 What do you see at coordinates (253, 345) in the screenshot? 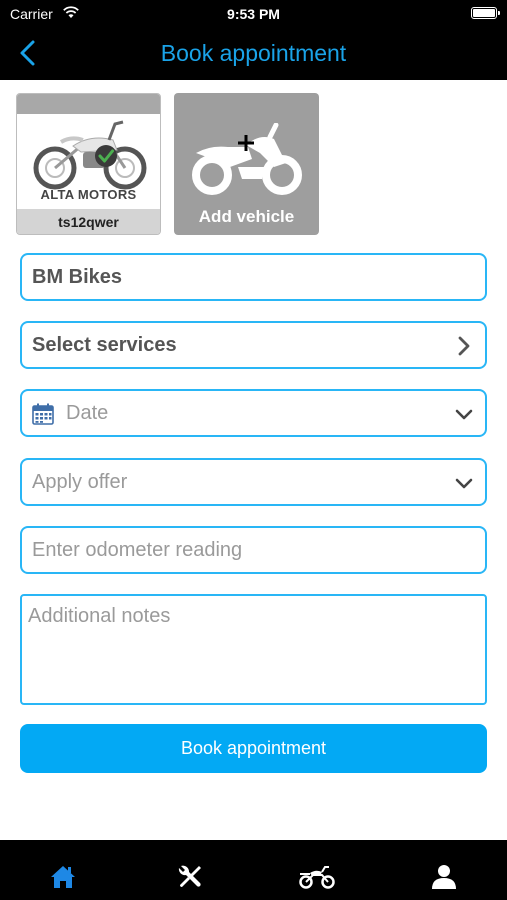
I see `select-services-field: Select services` at bounding box center [253, 345].